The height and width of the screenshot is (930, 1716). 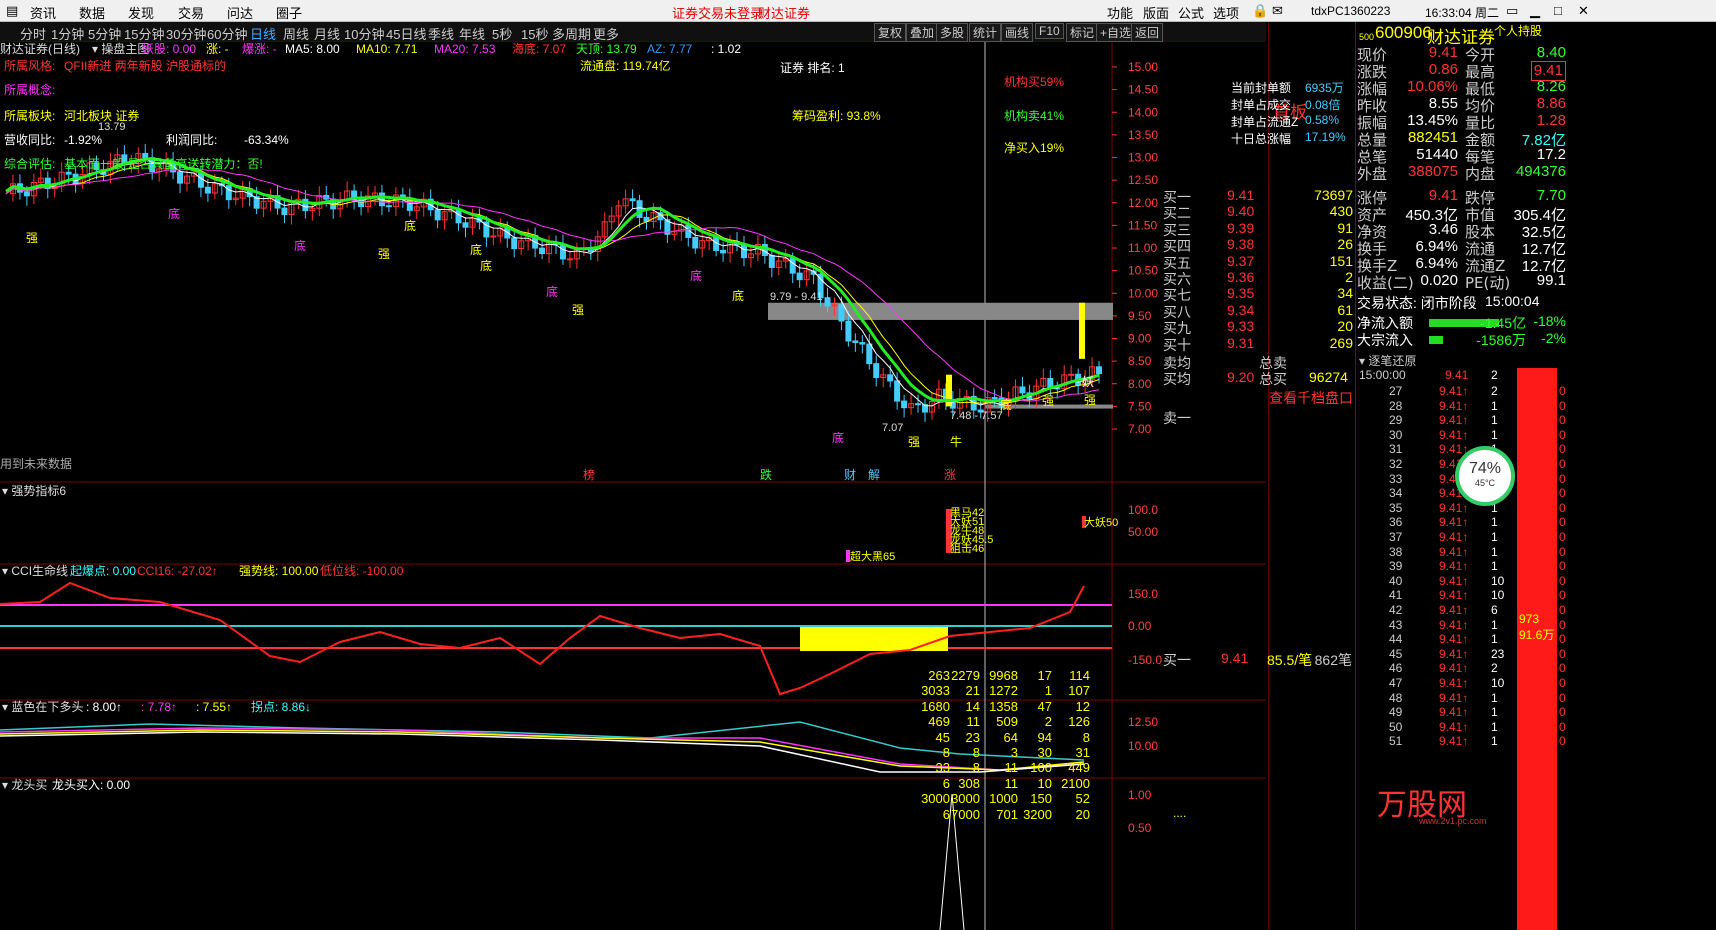 I want to click on login-notice: 证券交易未登录, so click(x=717, y=12).